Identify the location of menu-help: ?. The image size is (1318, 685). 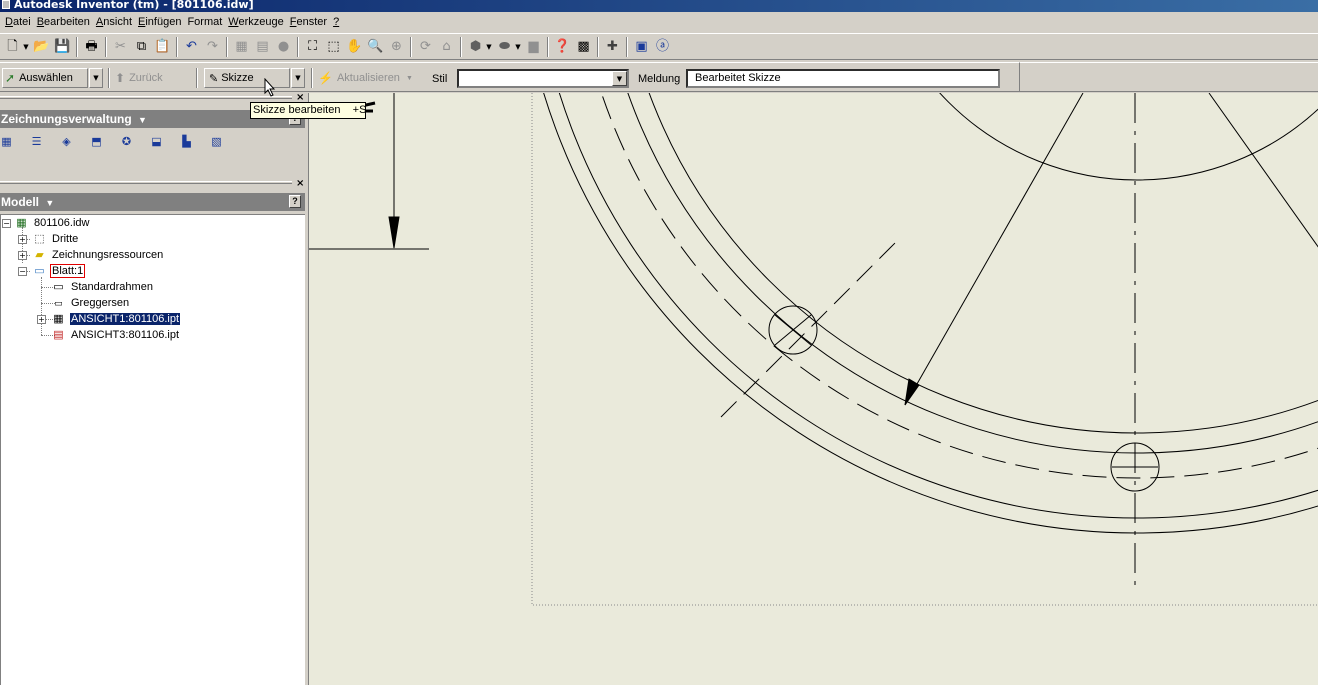
(336, 22).